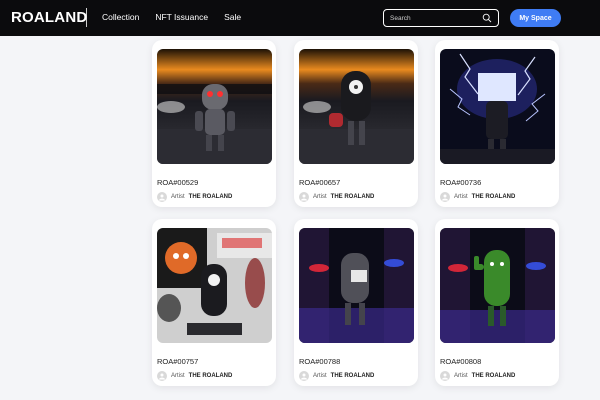 The height and width of the screenshot is (400, 600). Describe the element at coordinates (178, 182) in the screenshot. I see `nft-id: ROA#00529` at that location.